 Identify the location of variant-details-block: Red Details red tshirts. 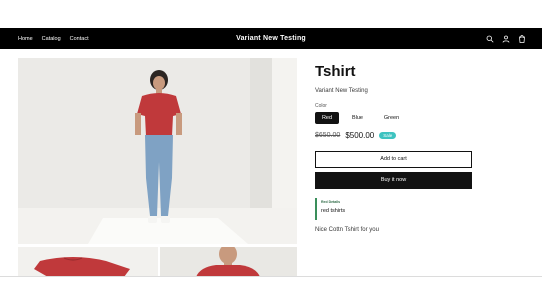
(330, 209).